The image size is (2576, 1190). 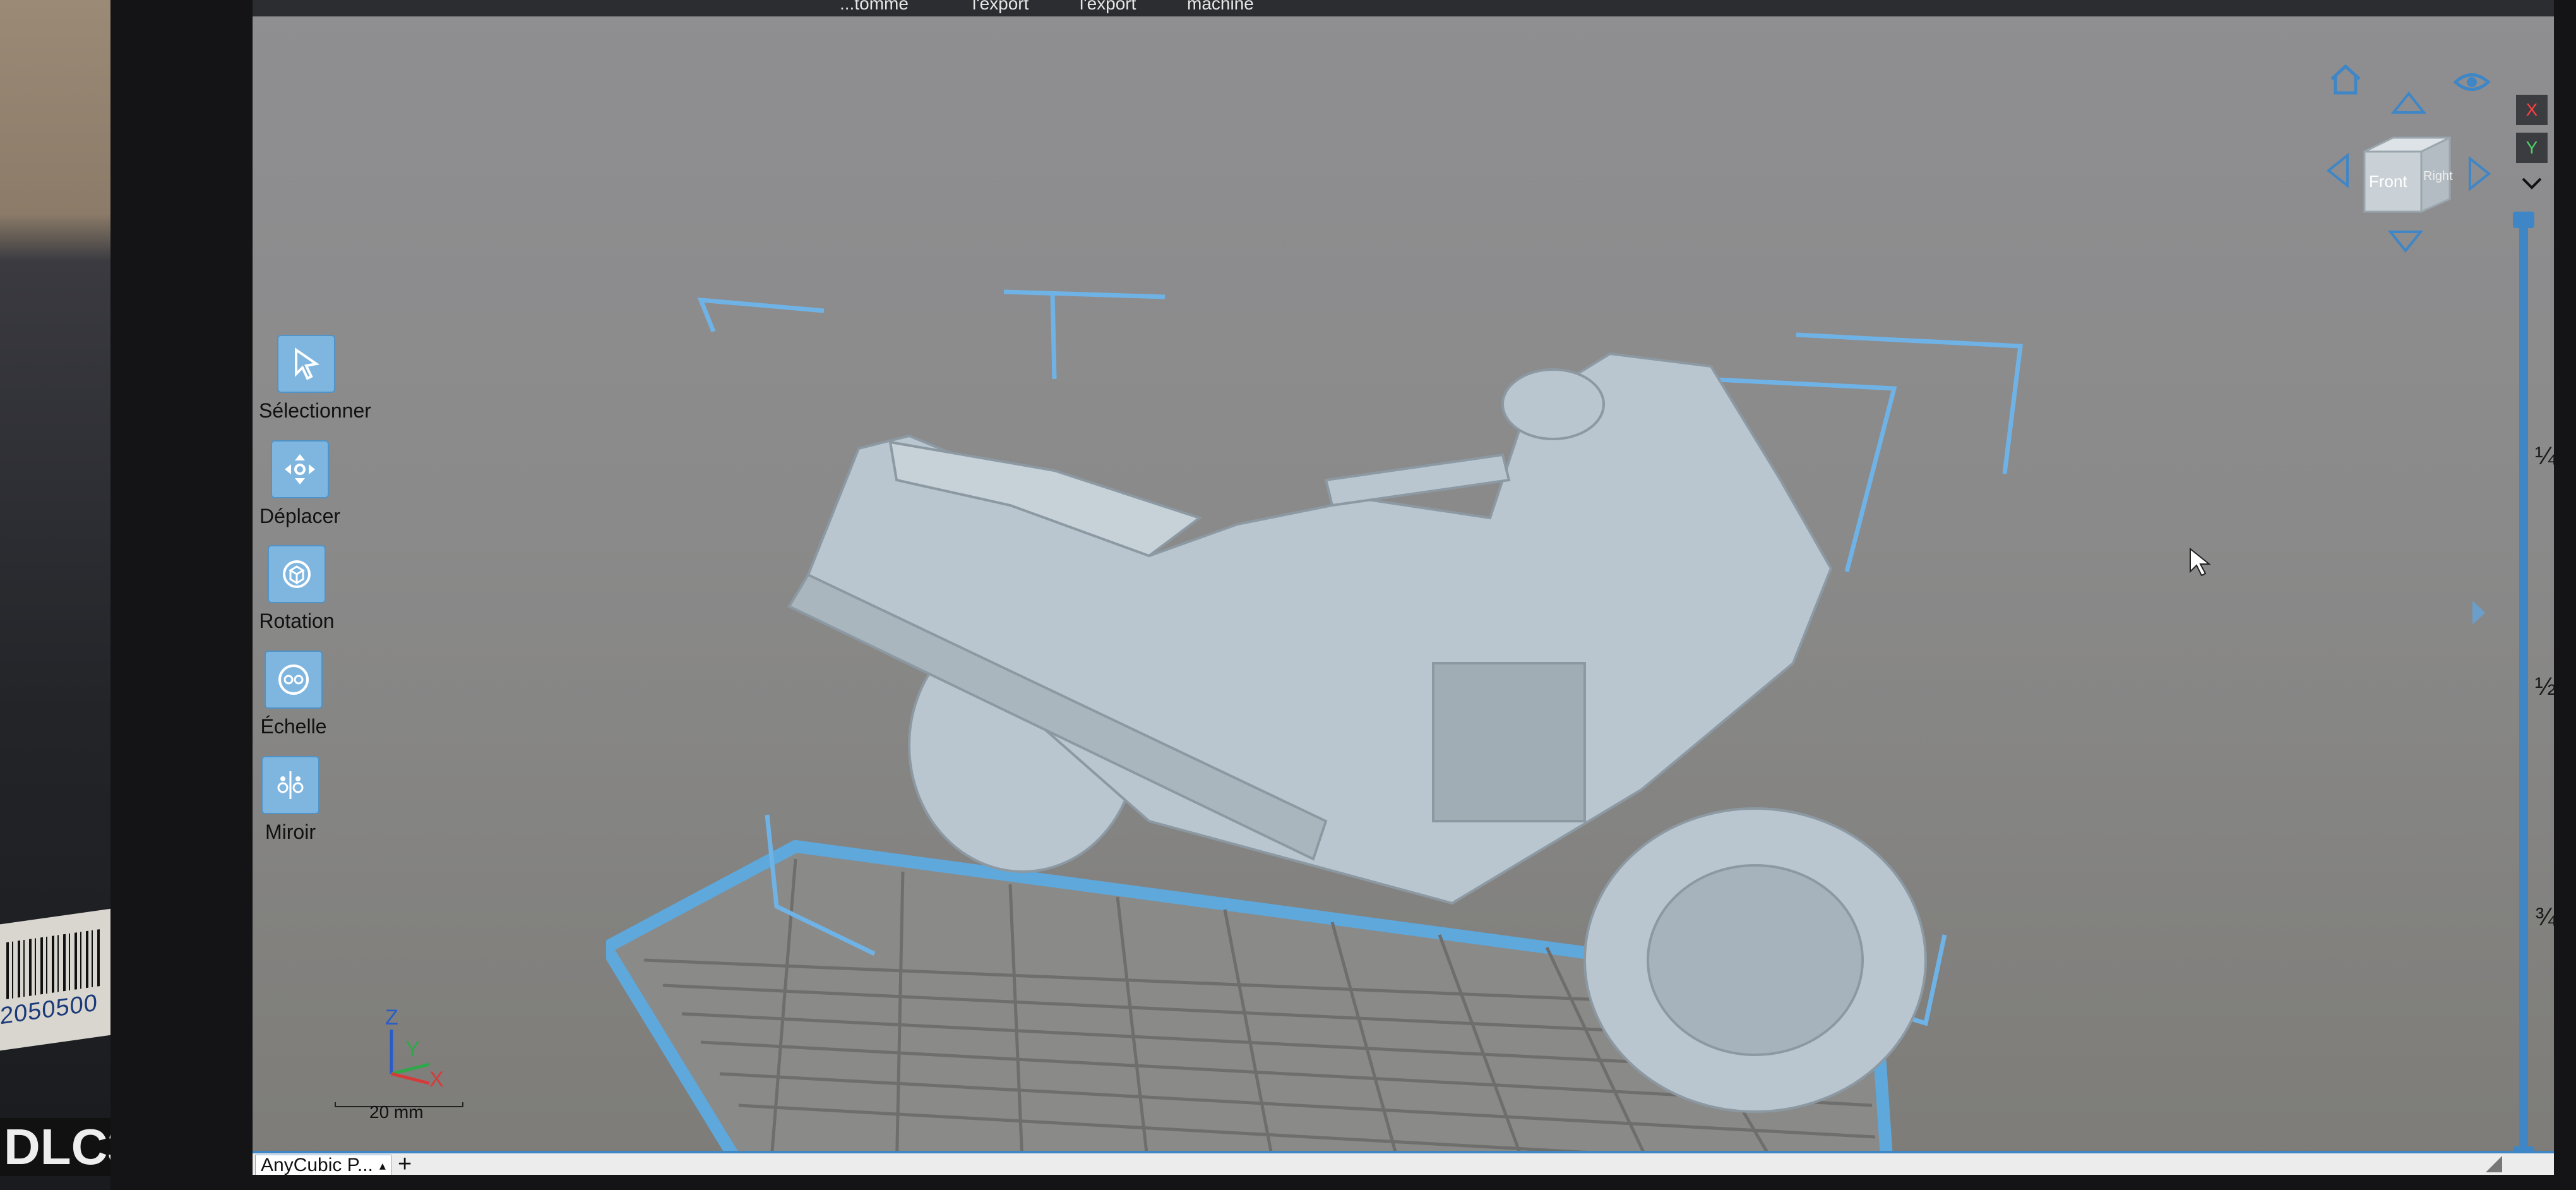 I want to click on tool-select: Sélectionner, so click(x=315, y=379).